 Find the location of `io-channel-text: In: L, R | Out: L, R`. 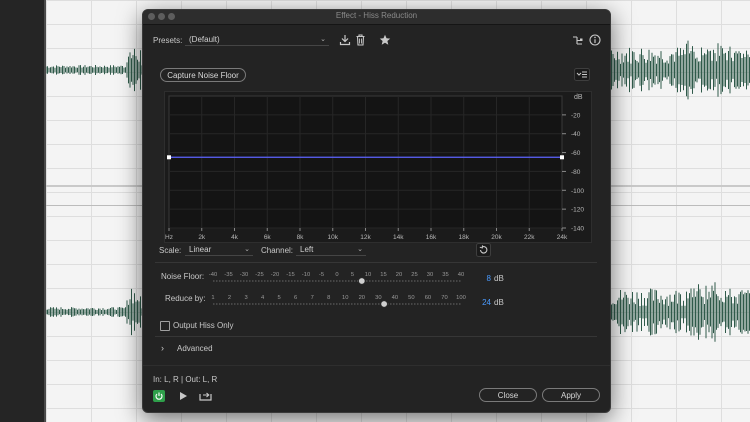

io-channel-text: In: L, R | Out: L, R is located at coordinates (185, 379).